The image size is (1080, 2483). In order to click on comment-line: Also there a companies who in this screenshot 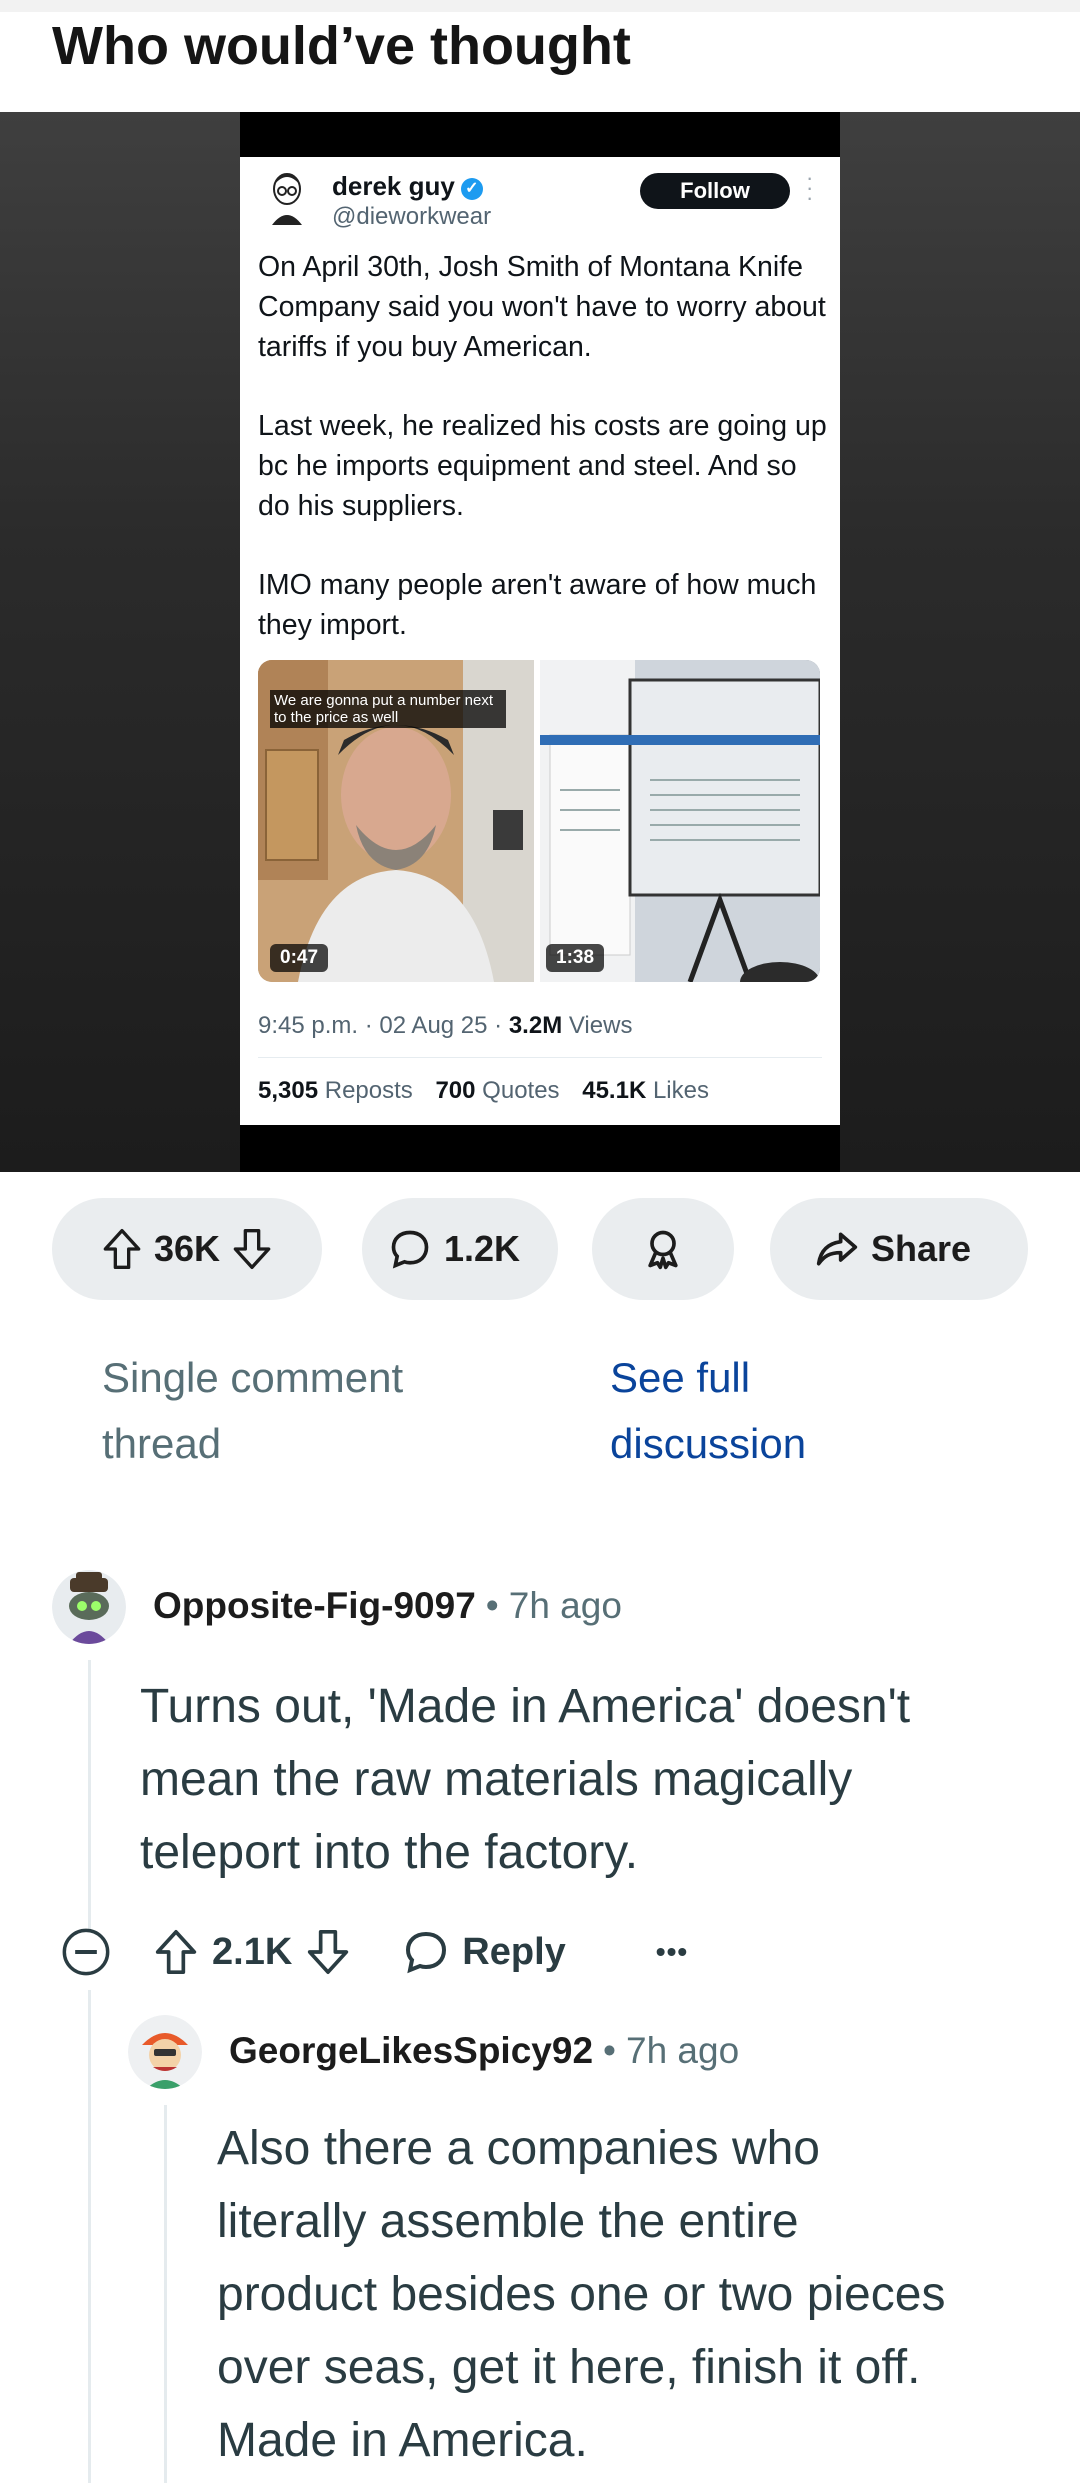, I will do `click(518, 2148)`.